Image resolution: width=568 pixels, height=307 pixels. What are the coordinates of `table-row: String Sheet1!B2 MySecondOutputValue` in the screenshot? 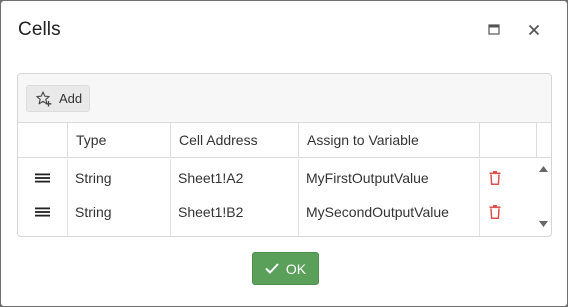 It's located at (284, 212).